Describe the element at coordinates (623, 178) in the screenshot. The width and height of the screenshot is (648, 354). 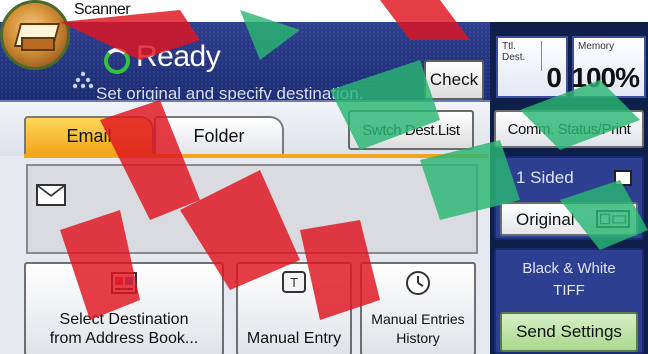
I see `one-sided-icon` at that location.